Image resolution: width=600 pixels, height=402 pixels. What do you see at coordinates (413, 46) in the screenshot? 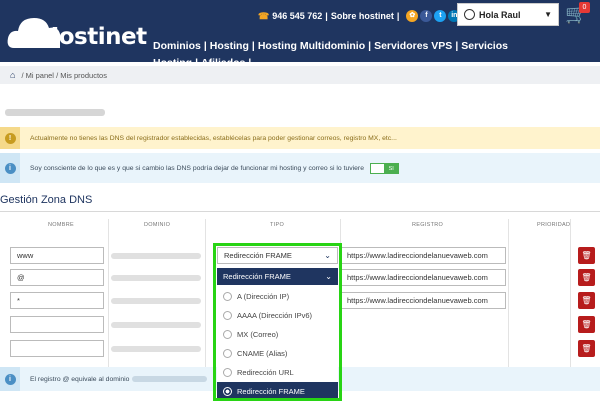
I see `nav-servidores-vps: Servidores VPS` at bounding box center [413, 46].